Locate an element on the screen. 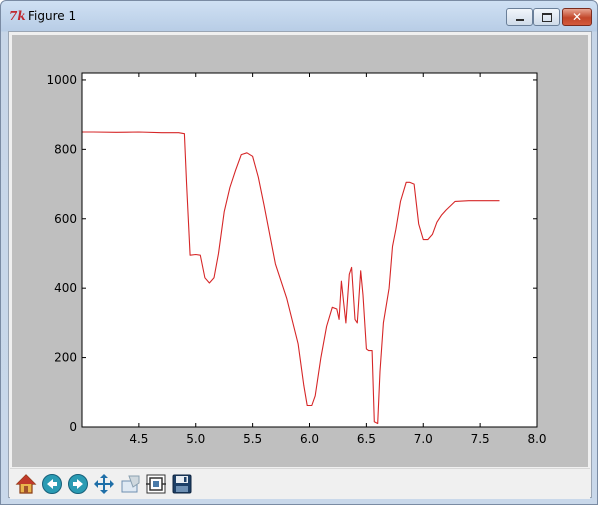 This screenshot has width=600, height=507. x-tick-label: 4.5 is located at coordinates (138, 439).